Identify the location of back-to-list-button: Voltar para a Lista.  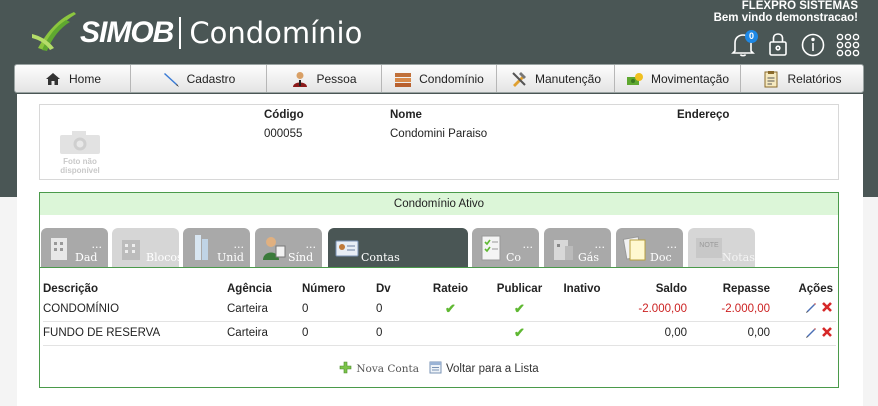
(484, 369).